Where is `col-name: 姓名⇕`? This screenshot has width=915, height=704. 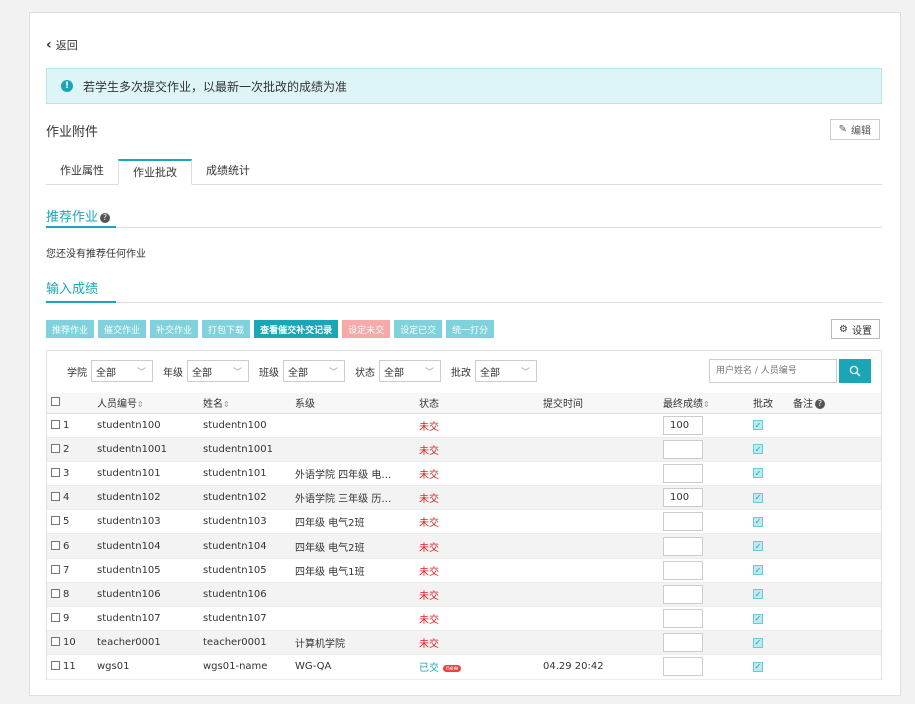
col-name: 姓名⇕ is located at coordinates (245, 403).